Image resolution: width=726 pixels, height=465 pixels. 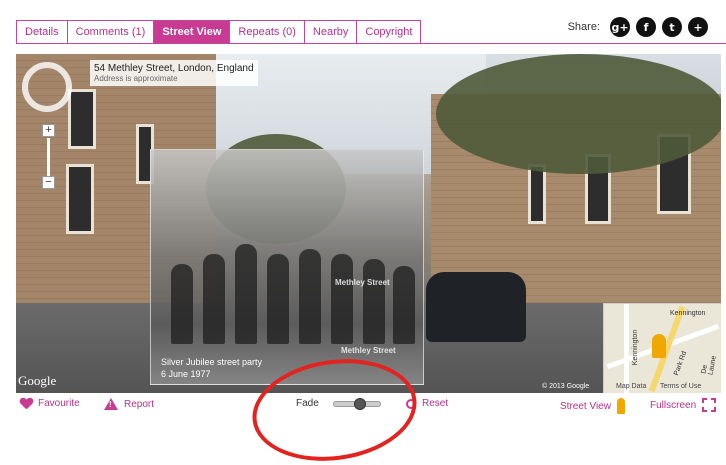 What do you see at coordinates (41, 32) in the screenshot?
I see `tab-details: Details` at bounding box center [41, 32].